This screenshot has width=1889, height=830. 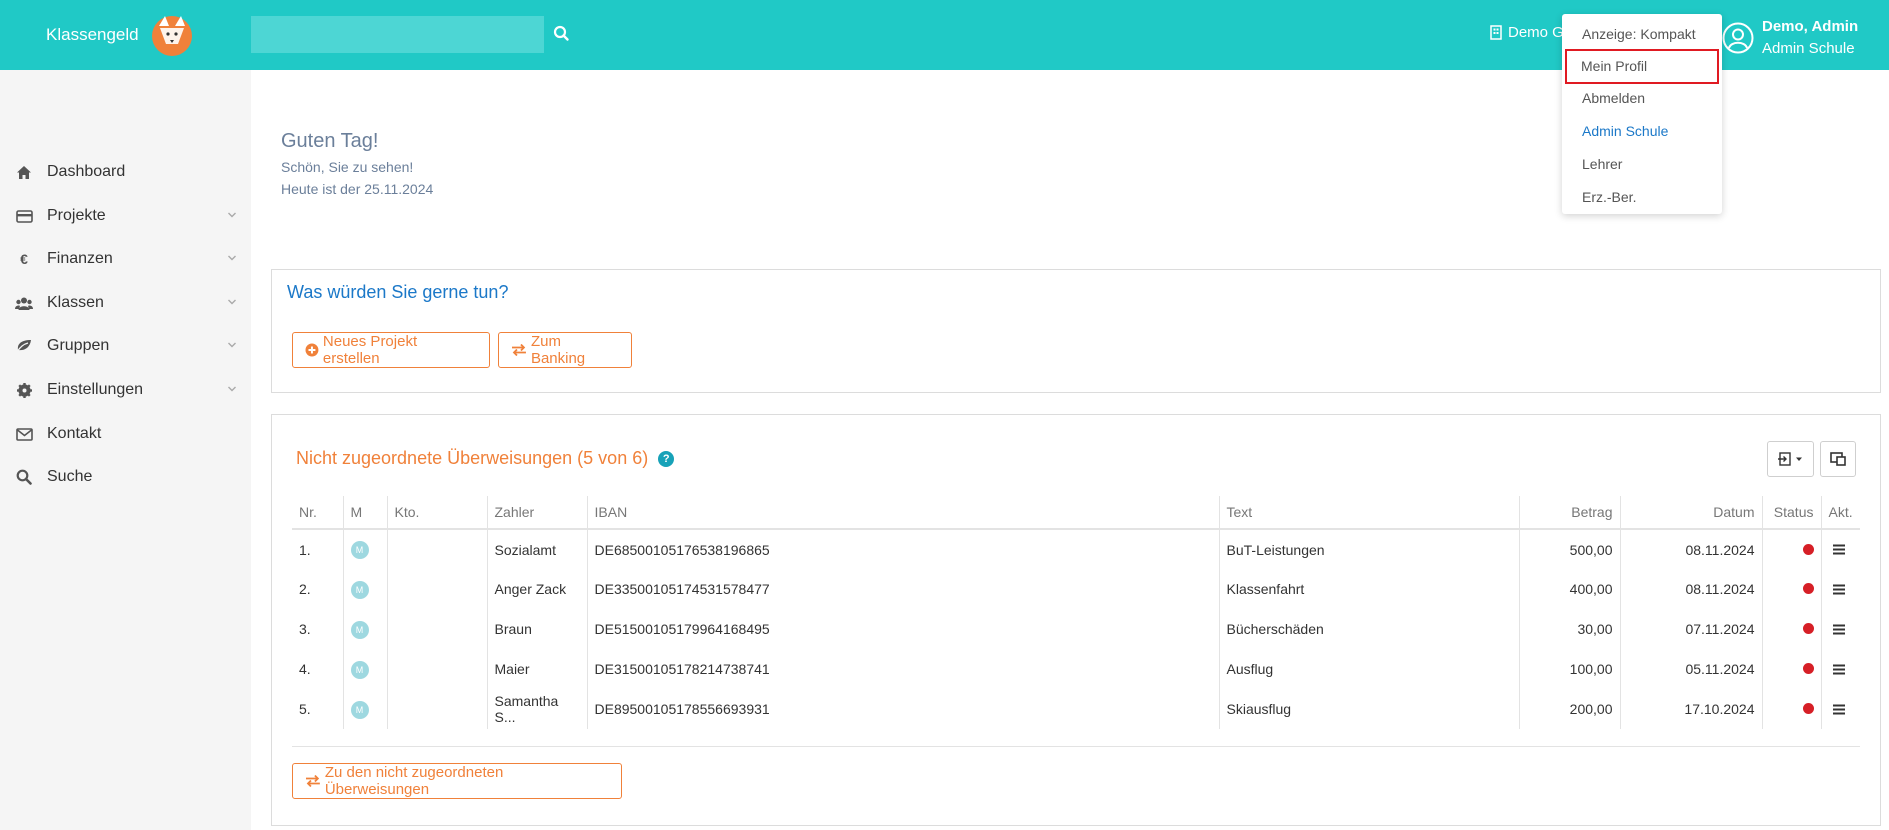 I want to click on table-divider, so click(x=1076, y=746).